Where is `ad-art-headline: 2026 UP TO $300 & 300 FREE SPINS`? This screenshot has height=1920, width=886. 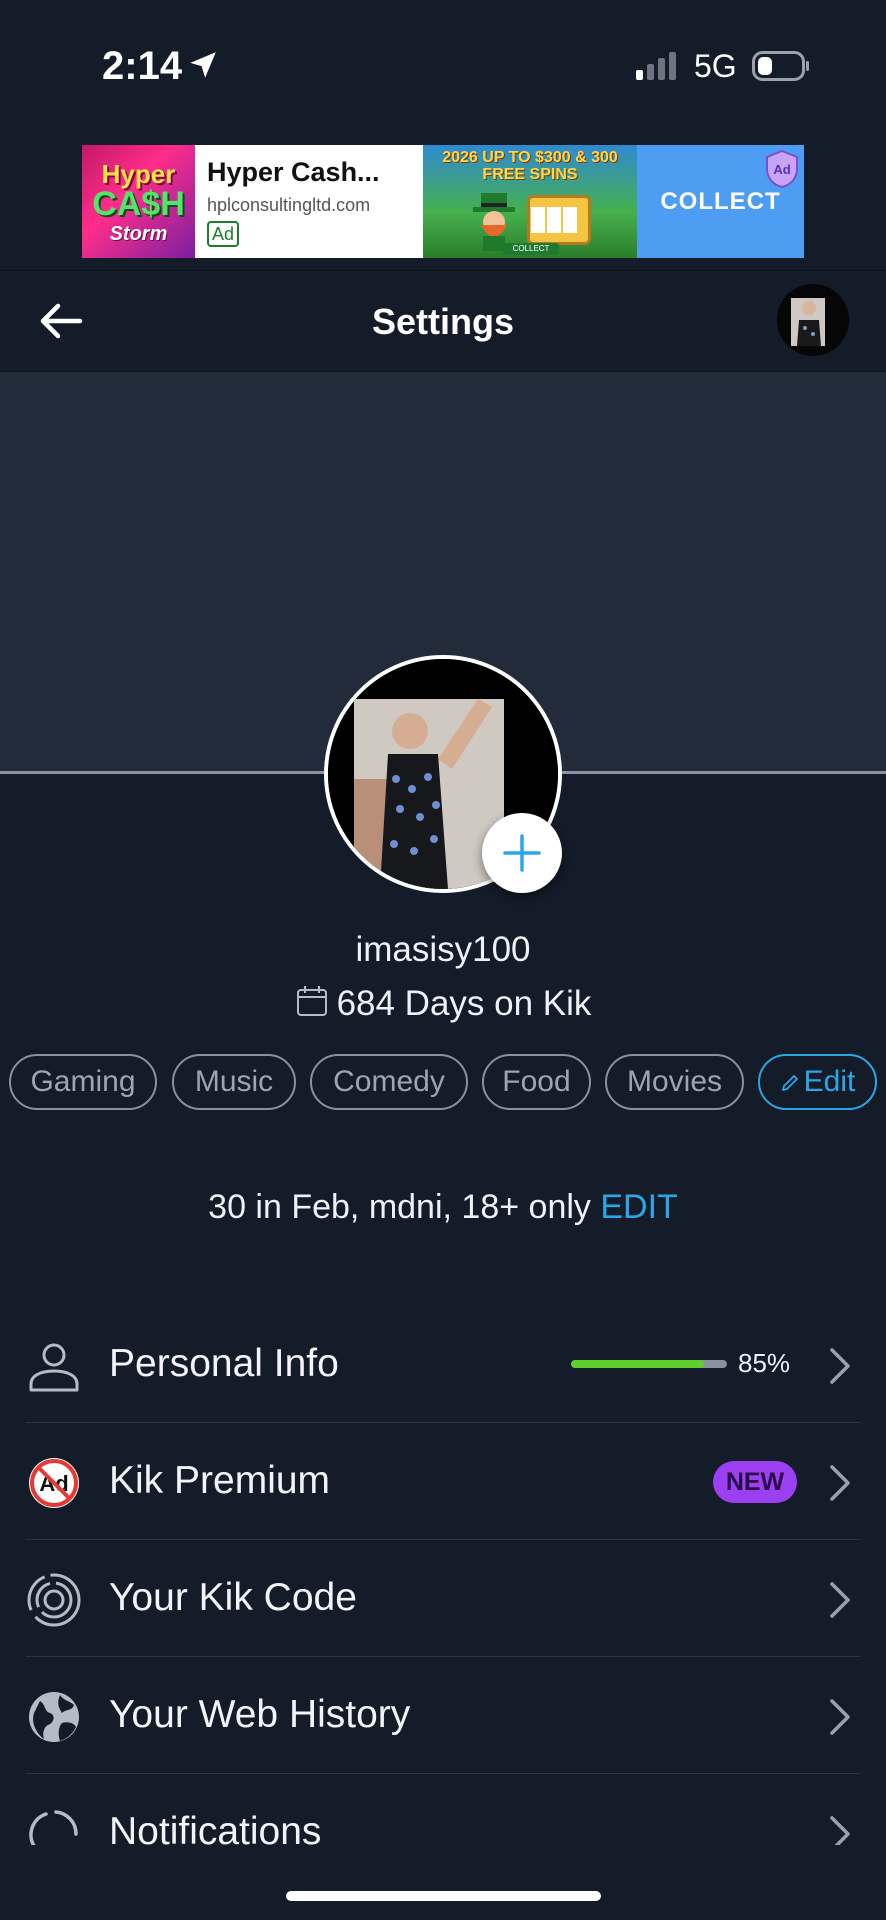
ad-art-headline: 2026 UP TO $300 & 300 FREE SPINS is located at coordinates (530, 166).